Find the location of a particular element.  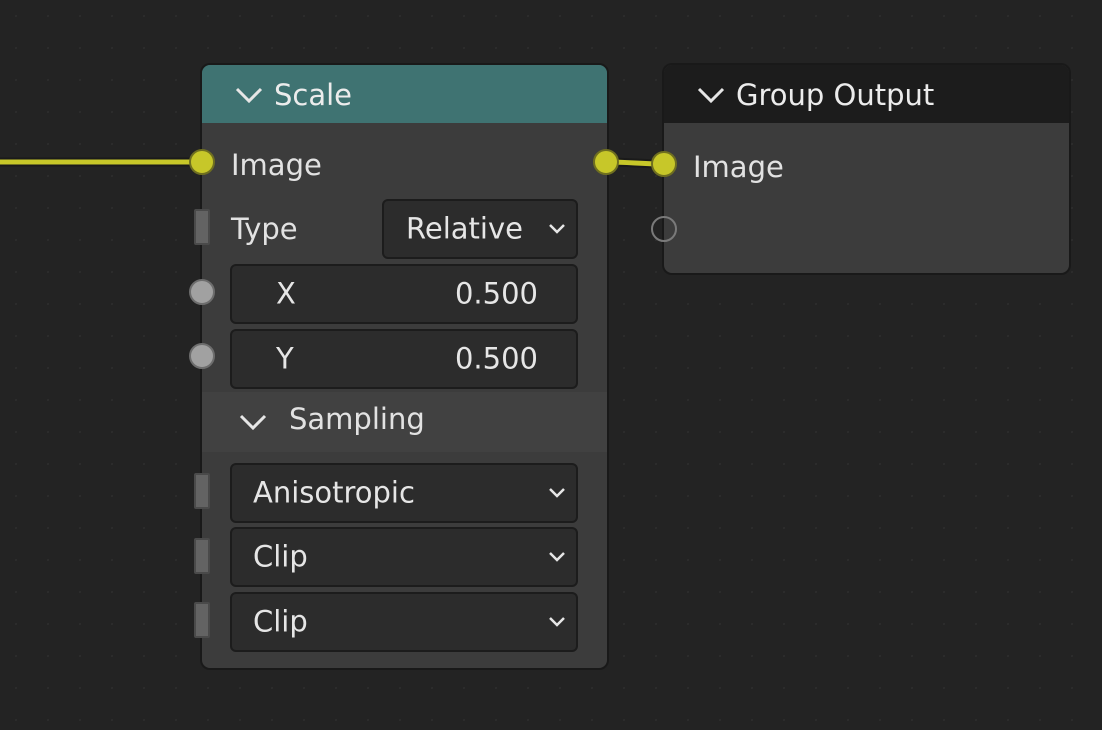

image-input-label: Image is located at coordinates (276, 165).